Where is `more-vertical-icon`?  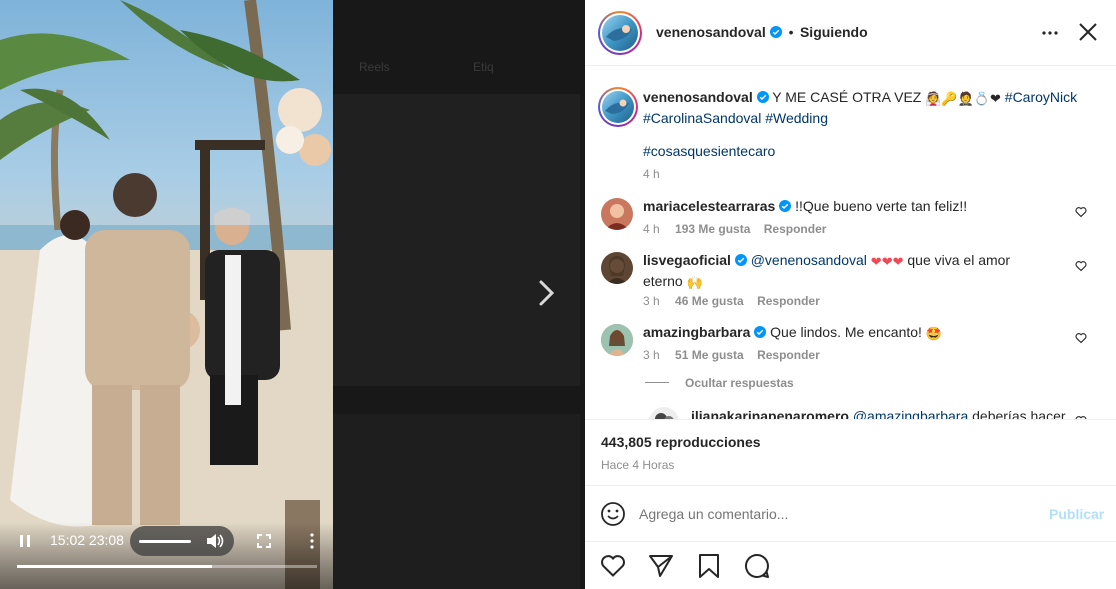 more-vertical-icon is located at coordinates (312, 541).